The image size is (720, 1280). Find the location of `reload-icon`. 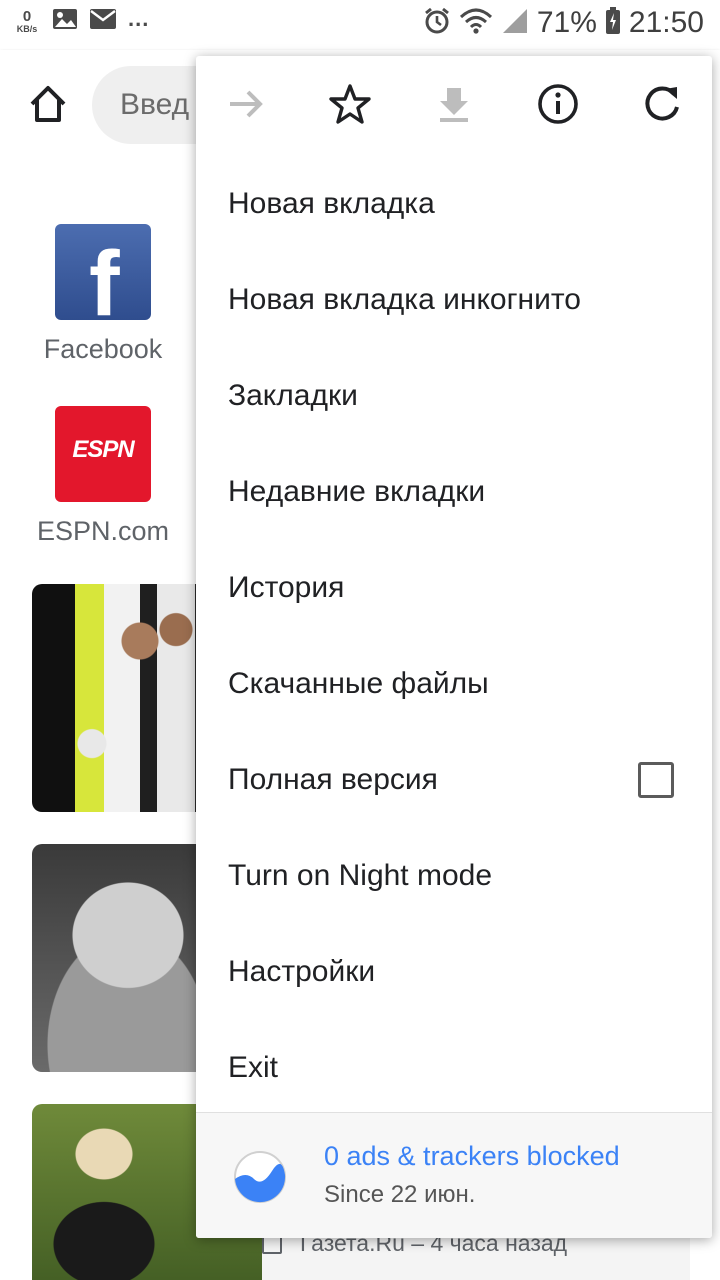

reload-icon is located at coordinates (662, 106).